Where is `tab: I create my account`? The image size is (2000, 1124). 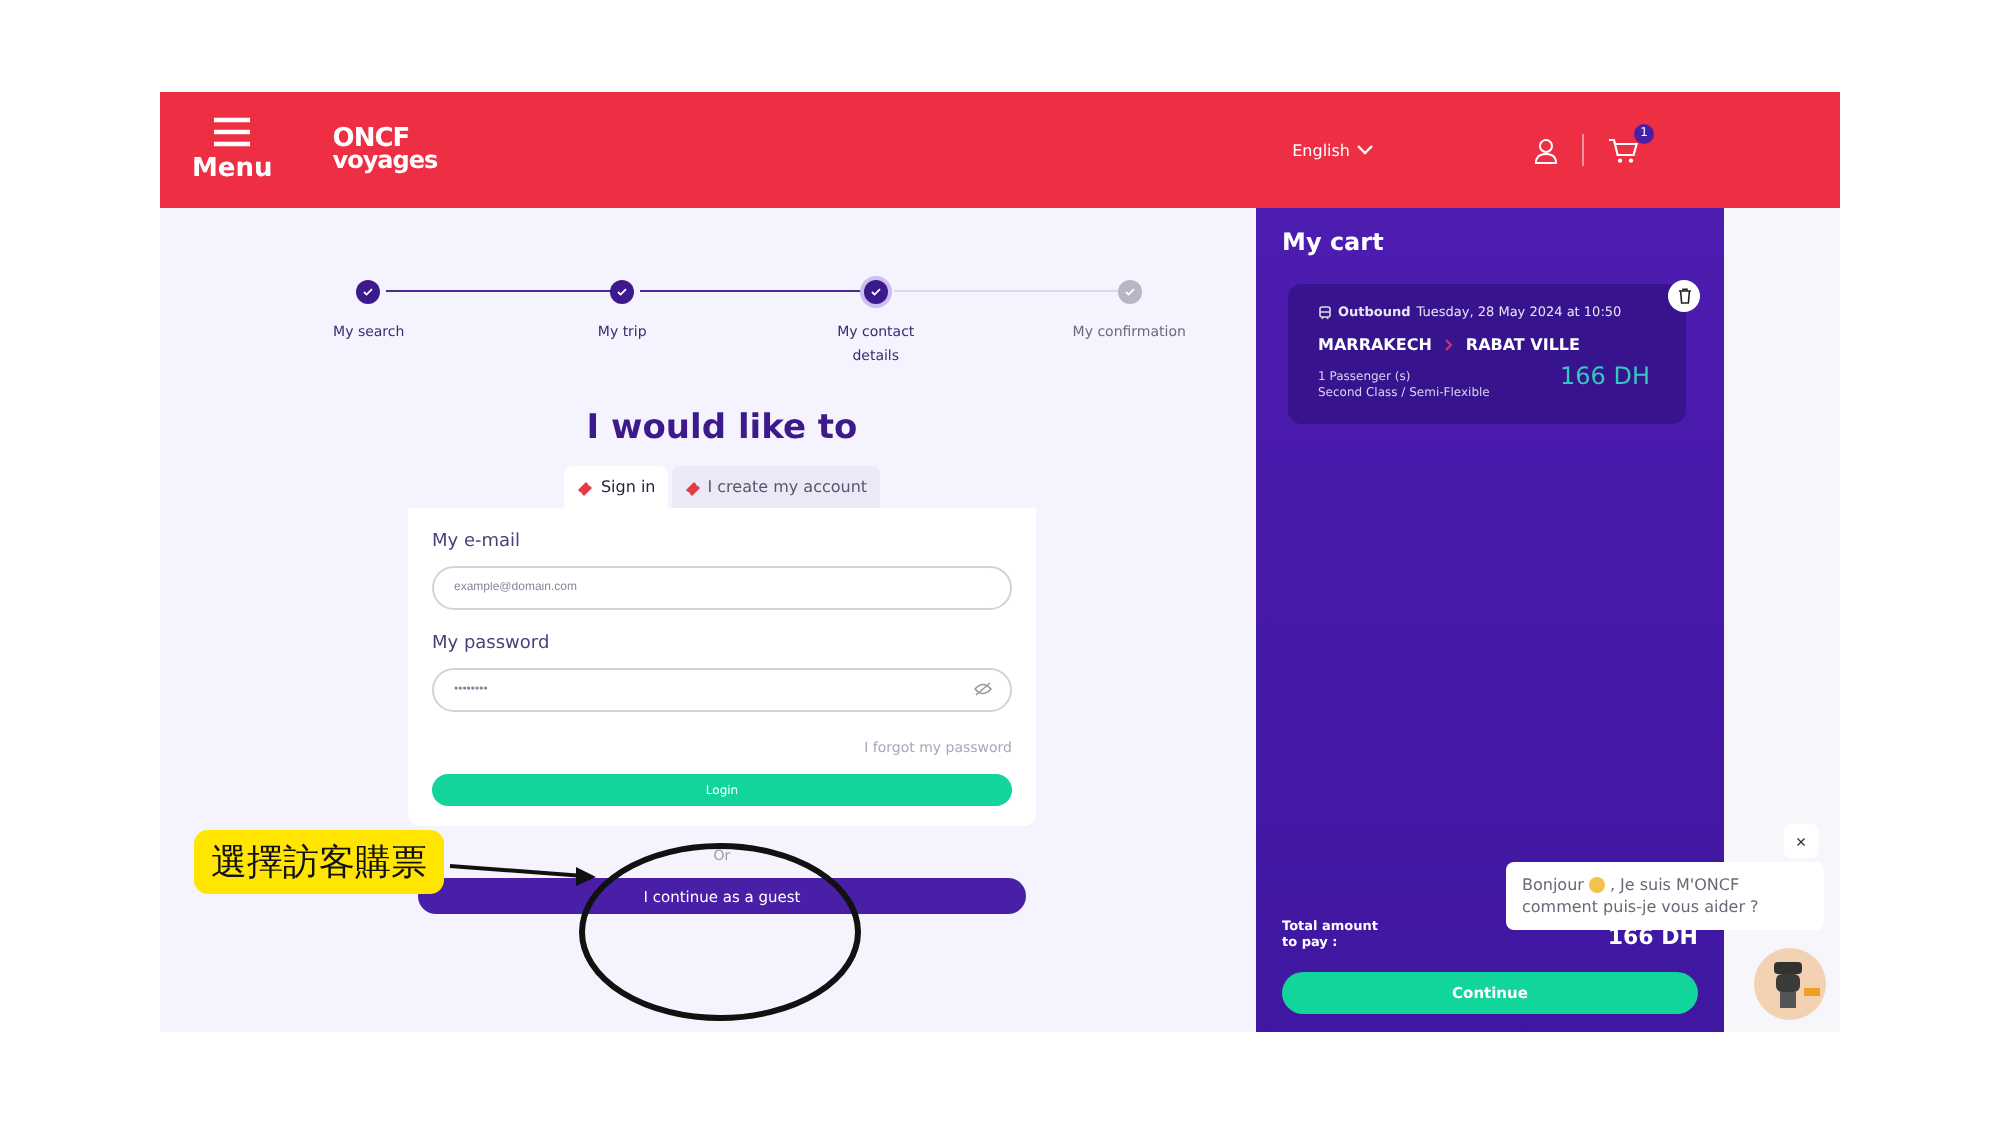
tab: I create my account is located at coordinates (775, 487).